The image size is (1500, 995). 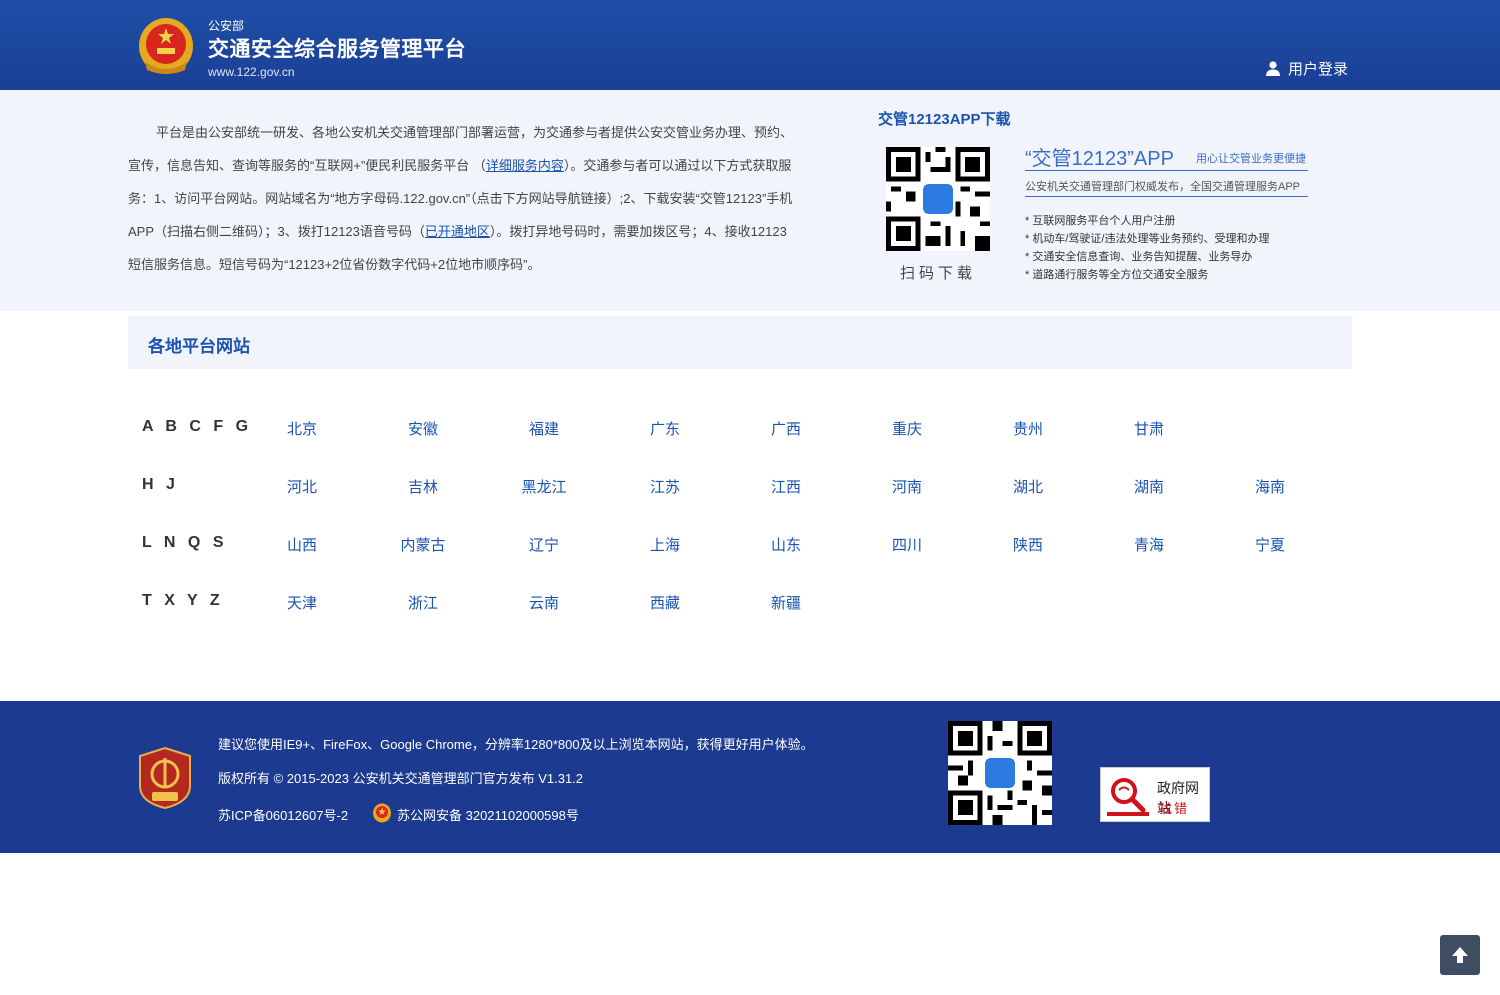 I want to click on app-name: “交管12123”APP, so click(x=1099, y=159).